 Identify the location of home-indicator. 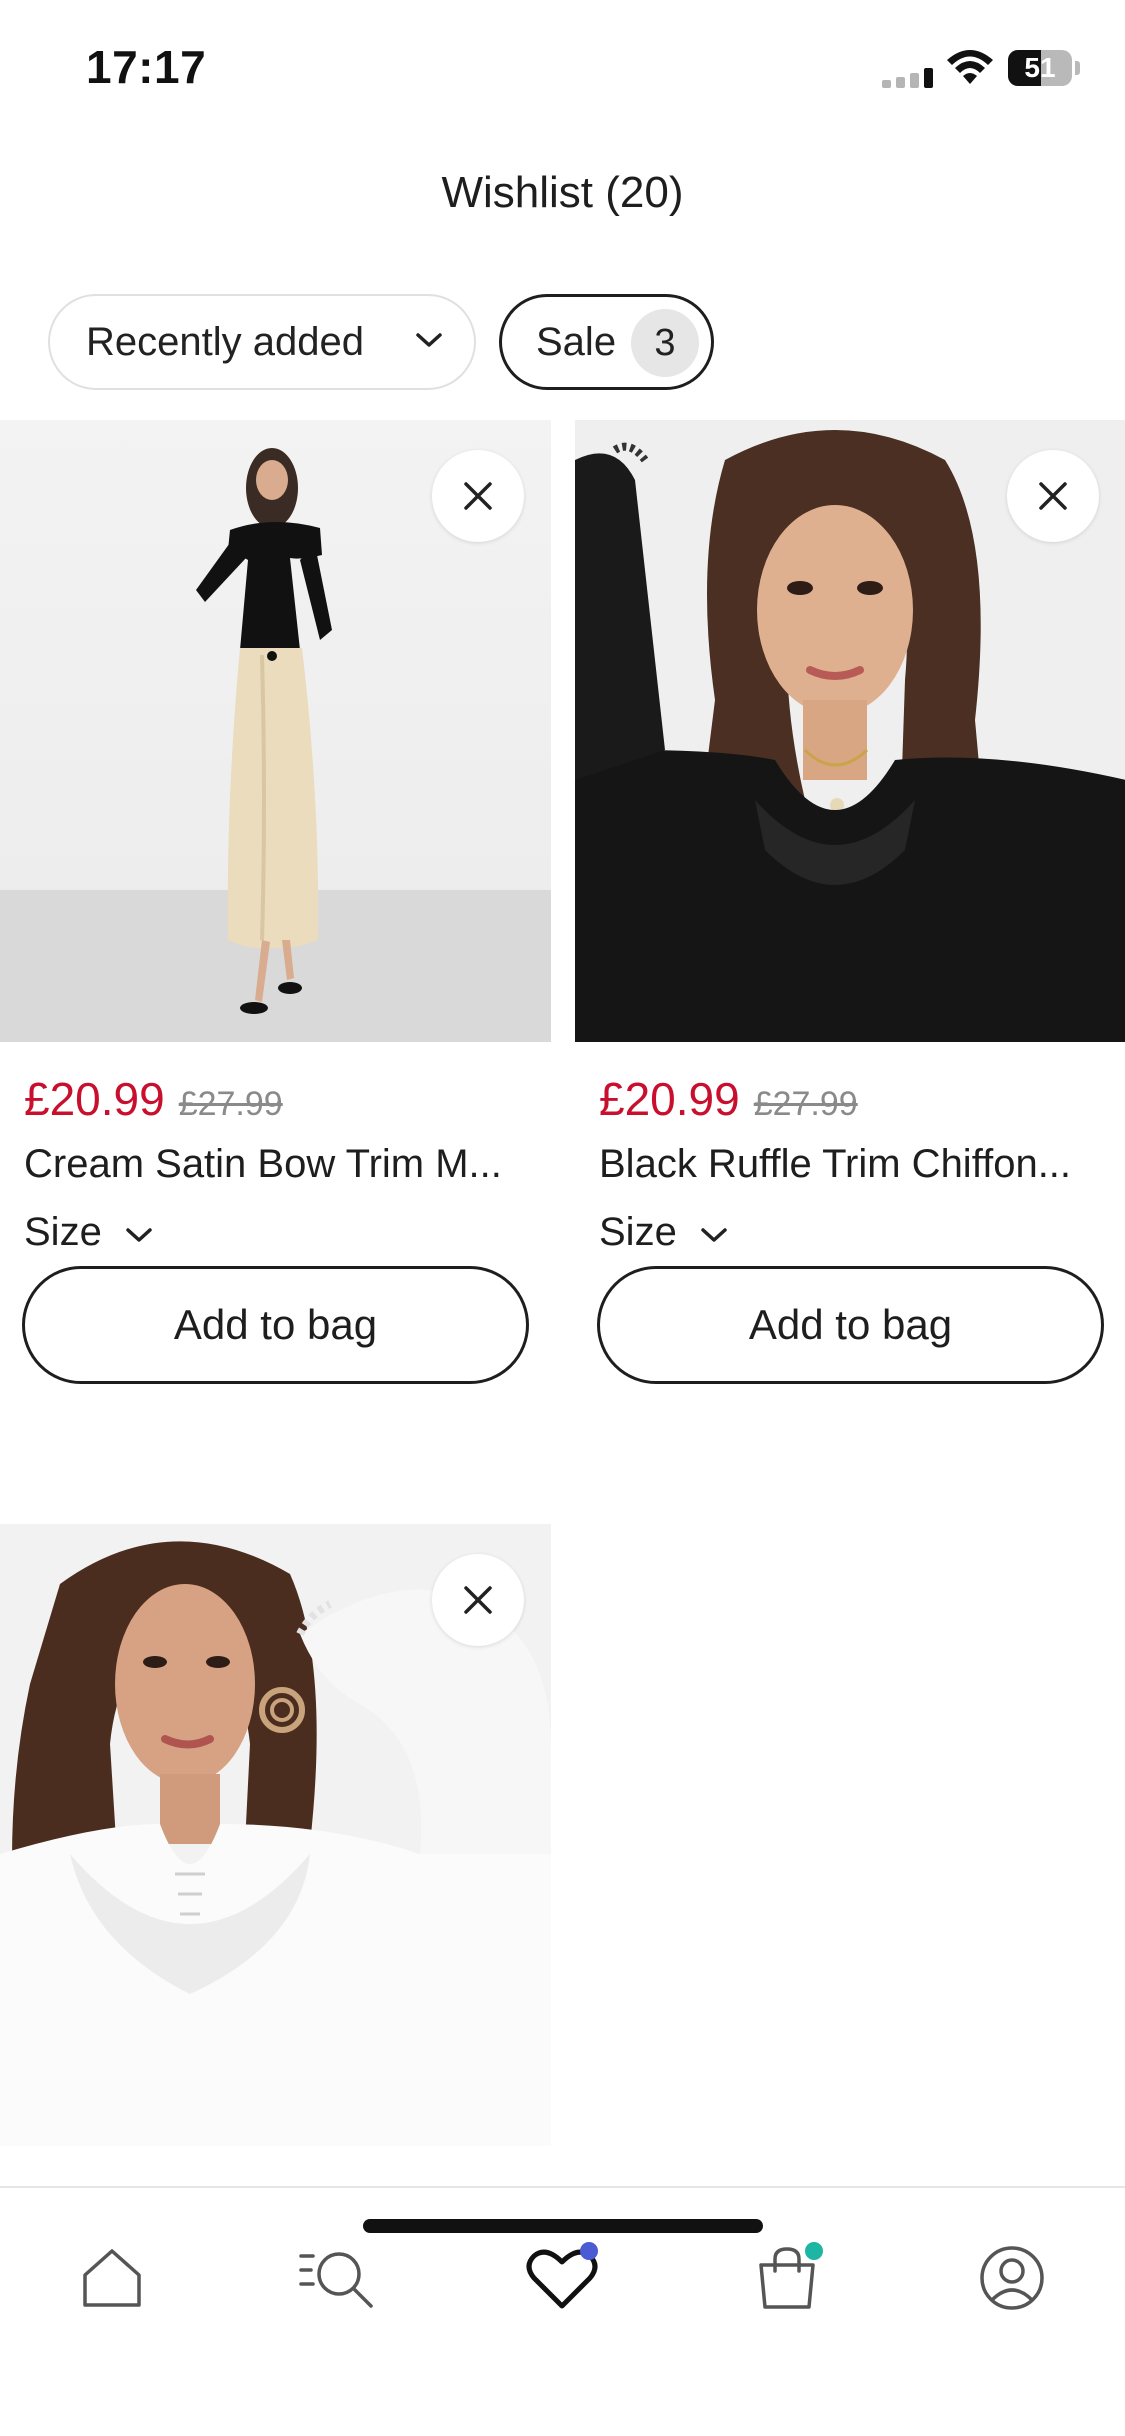
(563, 2226).